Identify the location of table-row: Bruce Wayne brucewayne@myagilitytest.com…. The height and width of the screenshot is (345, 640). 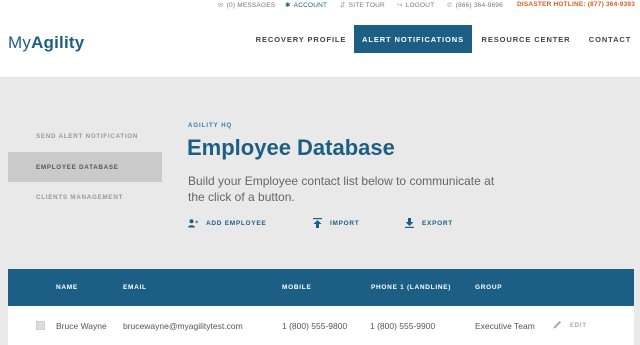
(321, 325).